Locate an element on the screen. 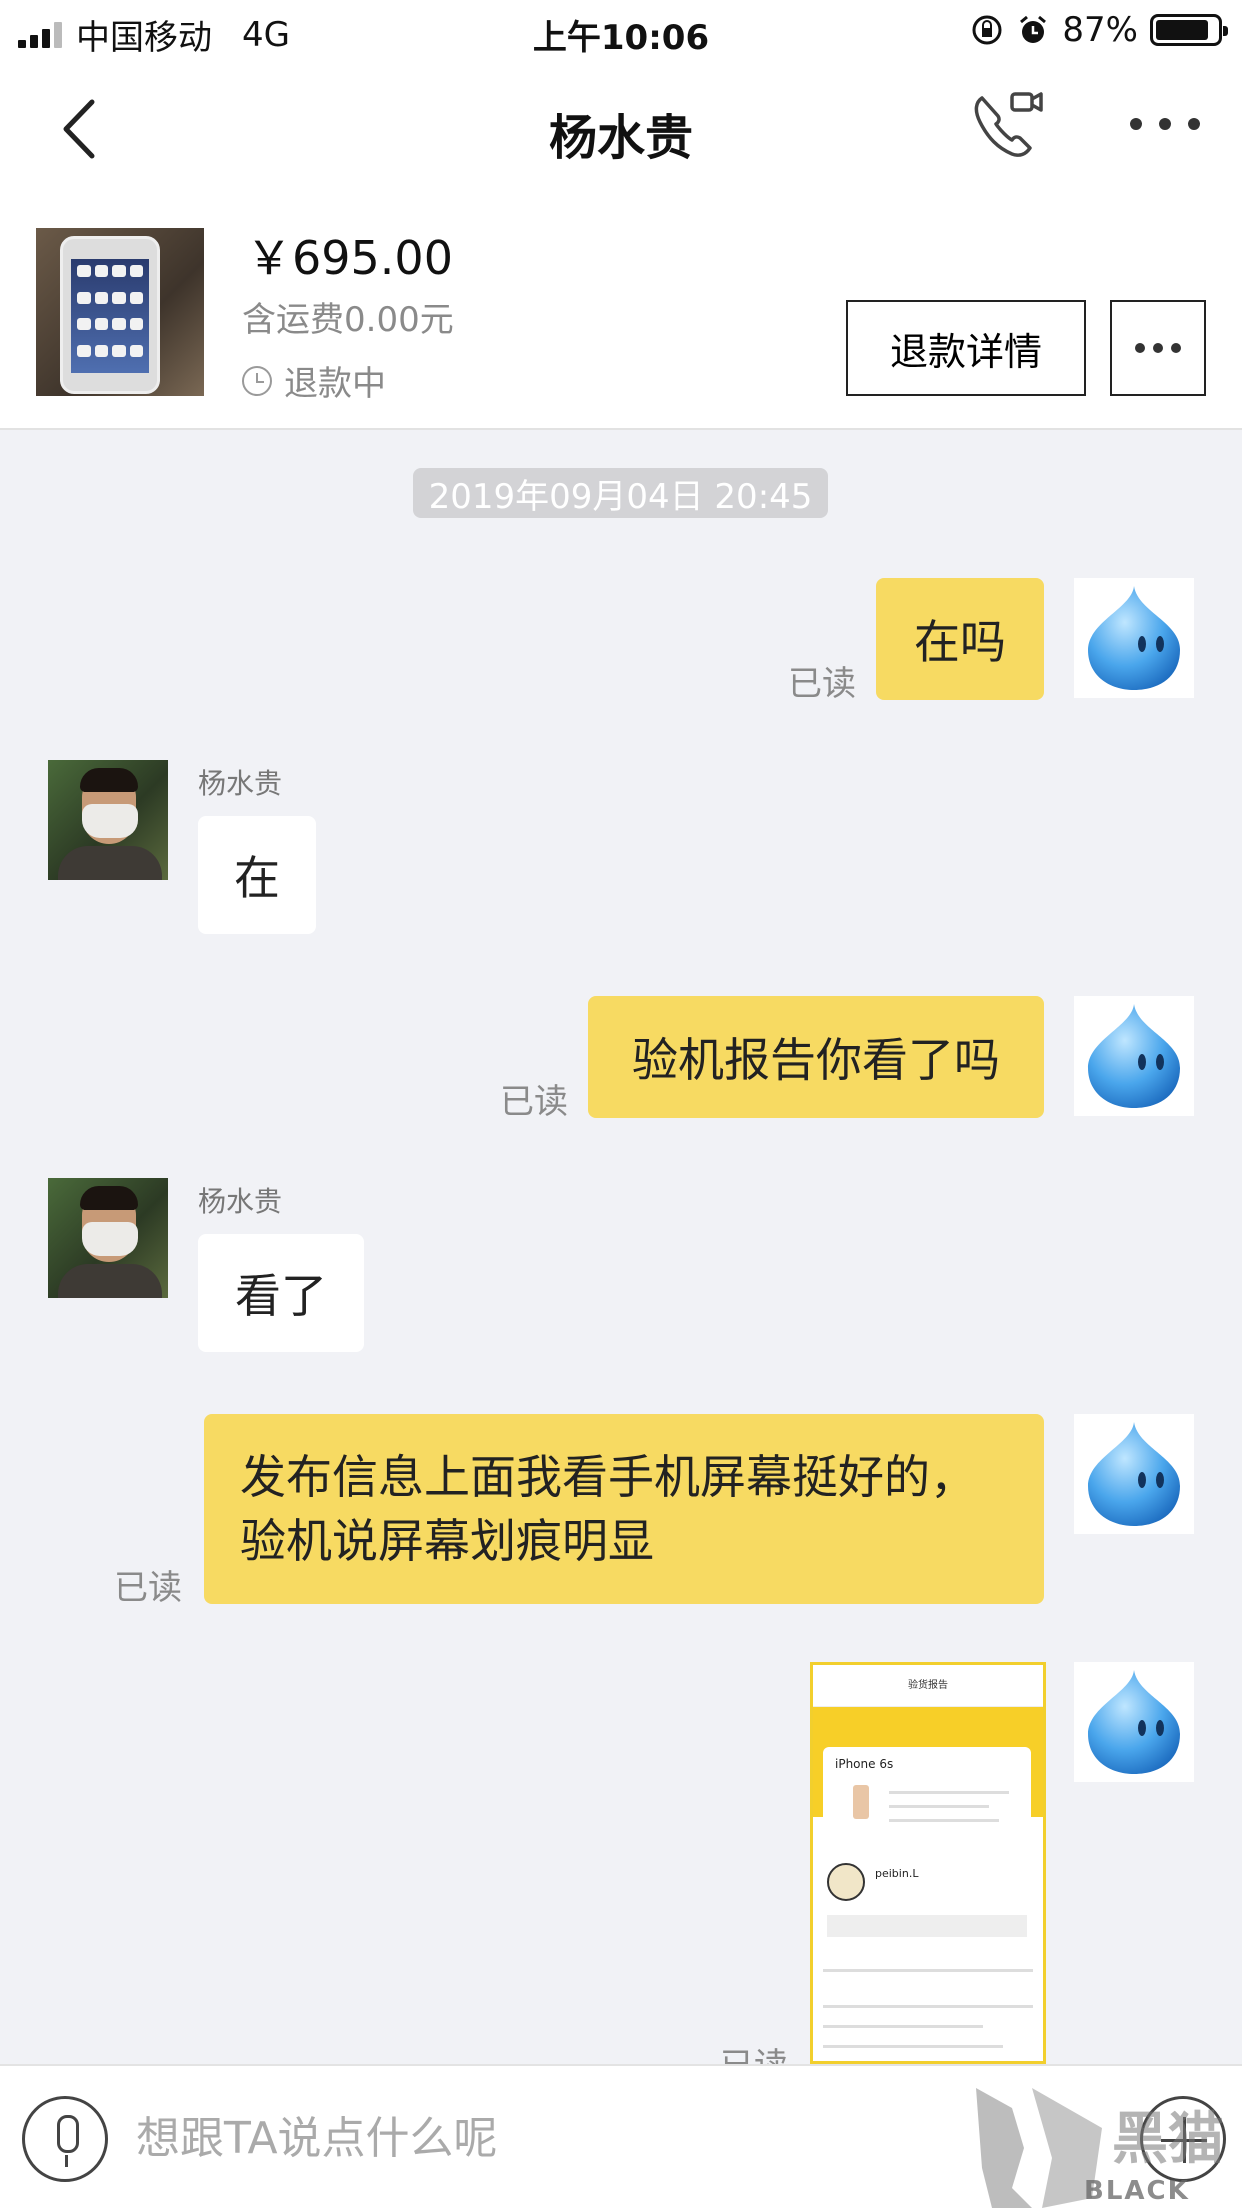 The image size is (1242, 2208). product-price: ￥695.00 is located at coordinates (349, 258).